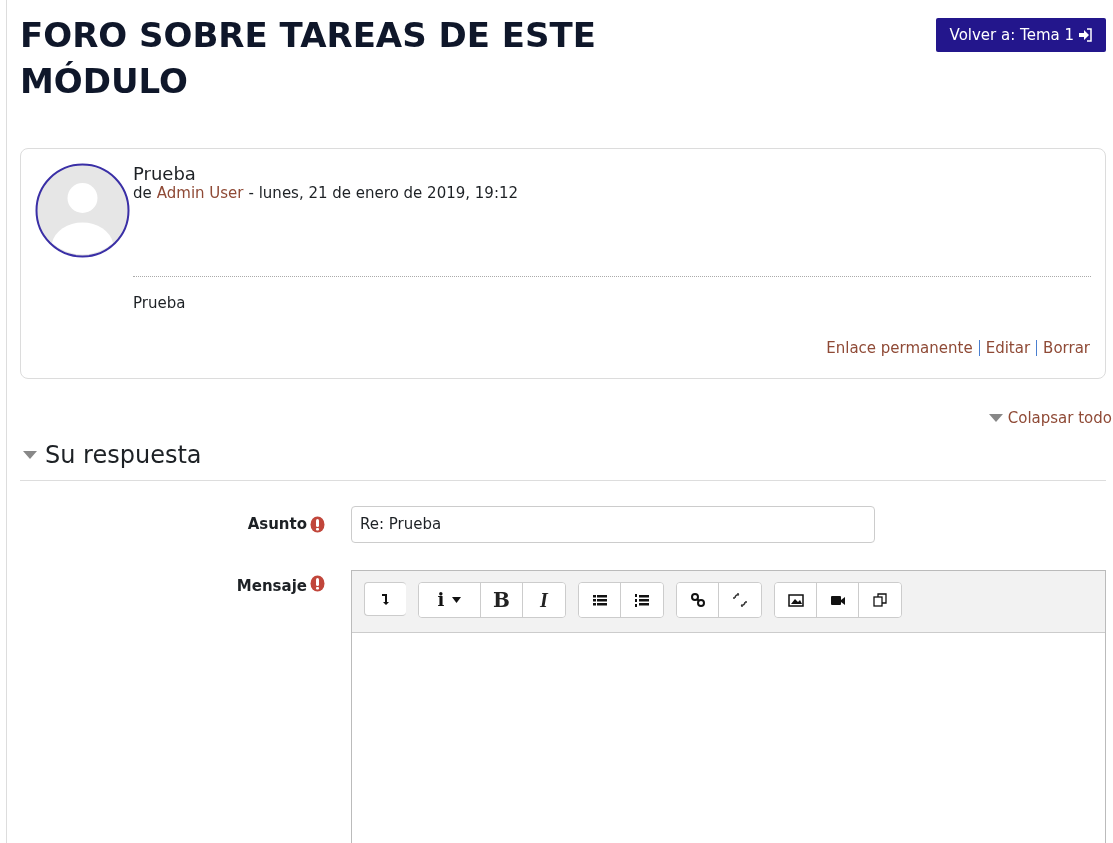 The height and width of the screenshot is (843, 1113). Describe the element at coordinates (838, 599) in the screenshot. I see `video-button` at that location.